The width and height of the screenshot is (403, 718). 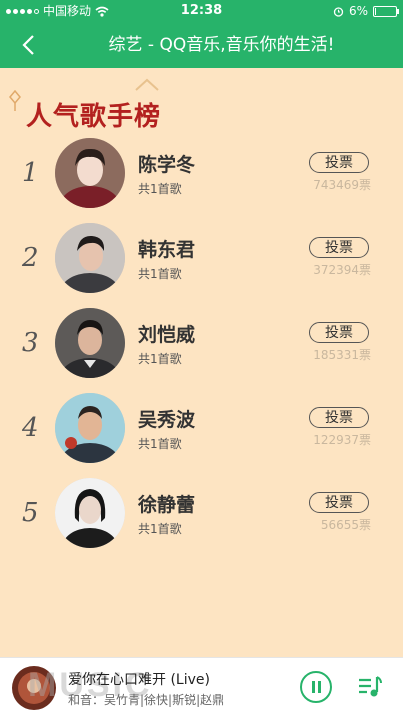 What do you see at coordinates (201, 265) in the screenshot?
I see `singer-row: 2 韩东君 共1首歌 投票 372394票` at bounding box center [201, 265].